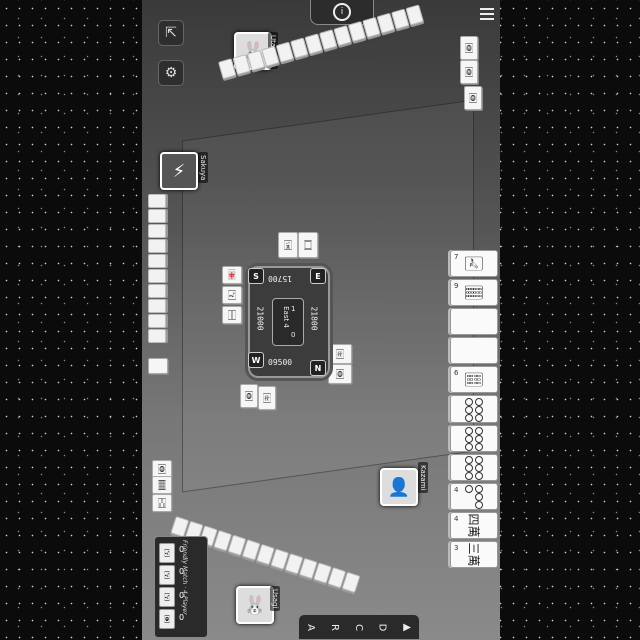 The width and height of the screenshot is (640, 640). What do you see at coordinates (487, 15) in the screenshot?
I see `menu-icon` at bounding box center [487, 15].